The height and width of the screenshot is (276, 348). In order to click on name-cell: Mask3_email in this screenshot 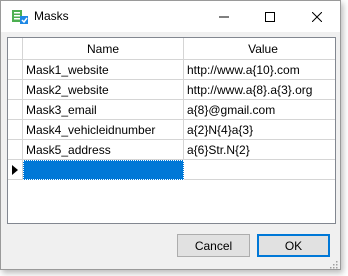, I will do `click(103, 110)`.